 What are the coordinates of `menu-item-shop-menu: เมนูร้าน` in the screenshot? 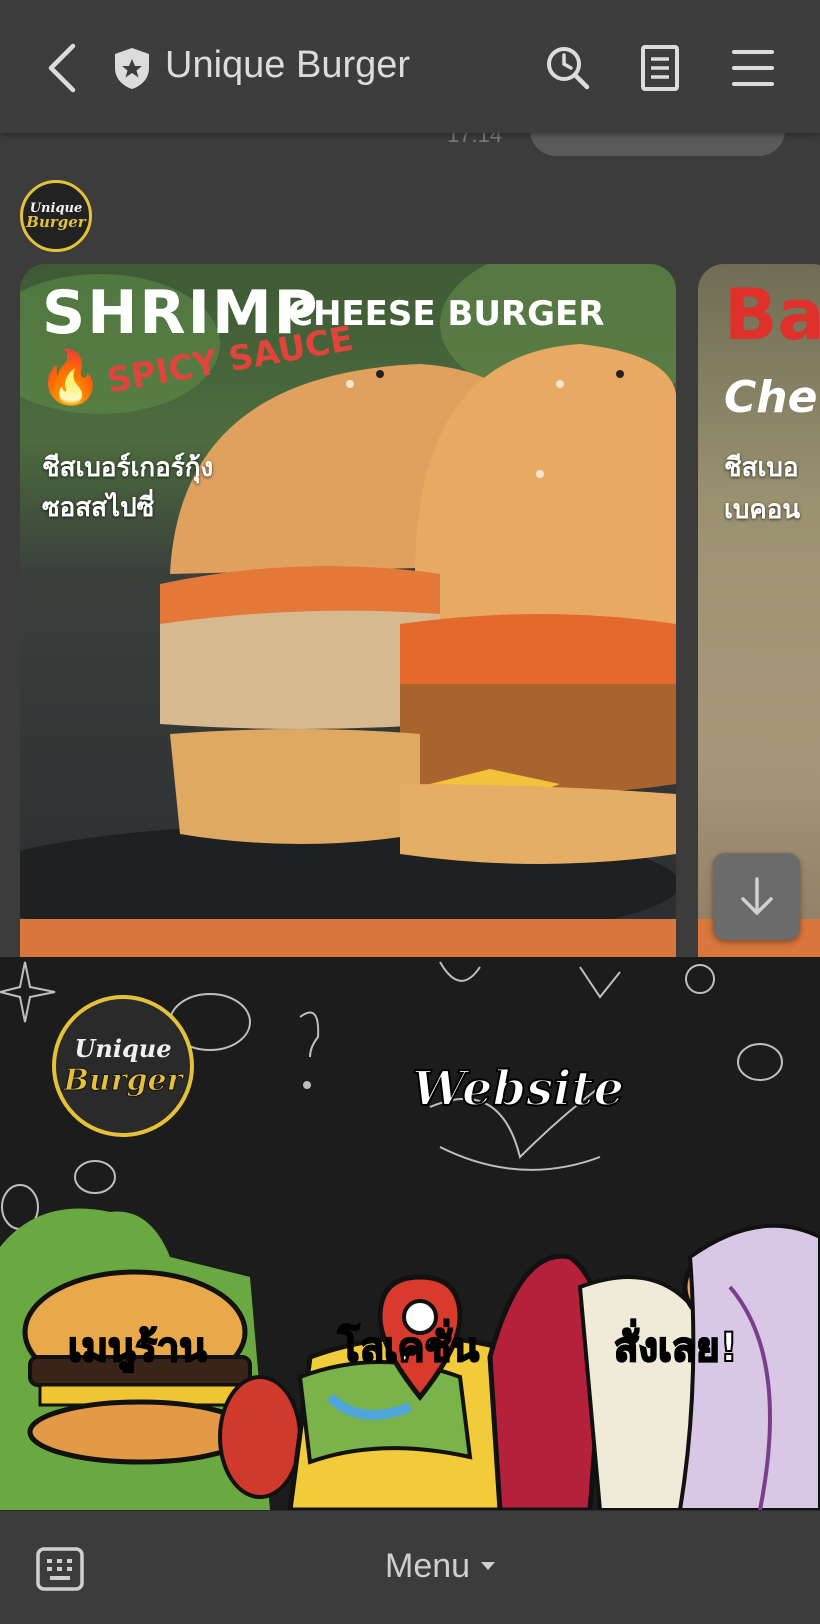 It's located at (135, 1378).